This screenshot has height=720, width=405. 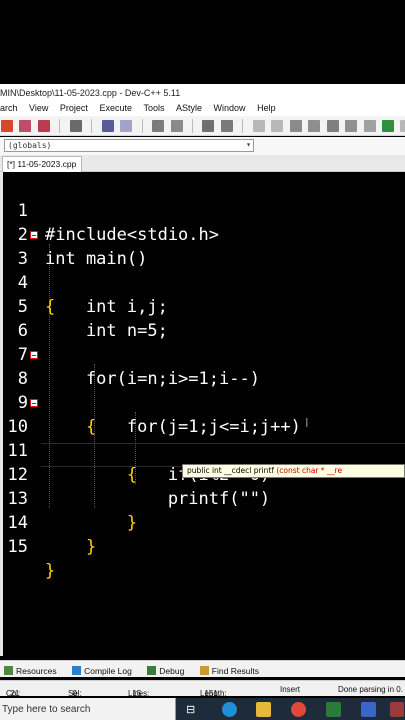 I want to click on debug-icon, so click(x=152, y=670).